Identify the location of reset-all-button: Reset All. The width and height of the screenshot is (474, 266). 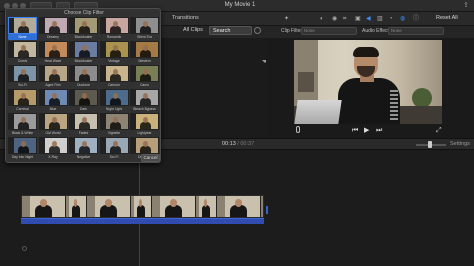
(447, 18).